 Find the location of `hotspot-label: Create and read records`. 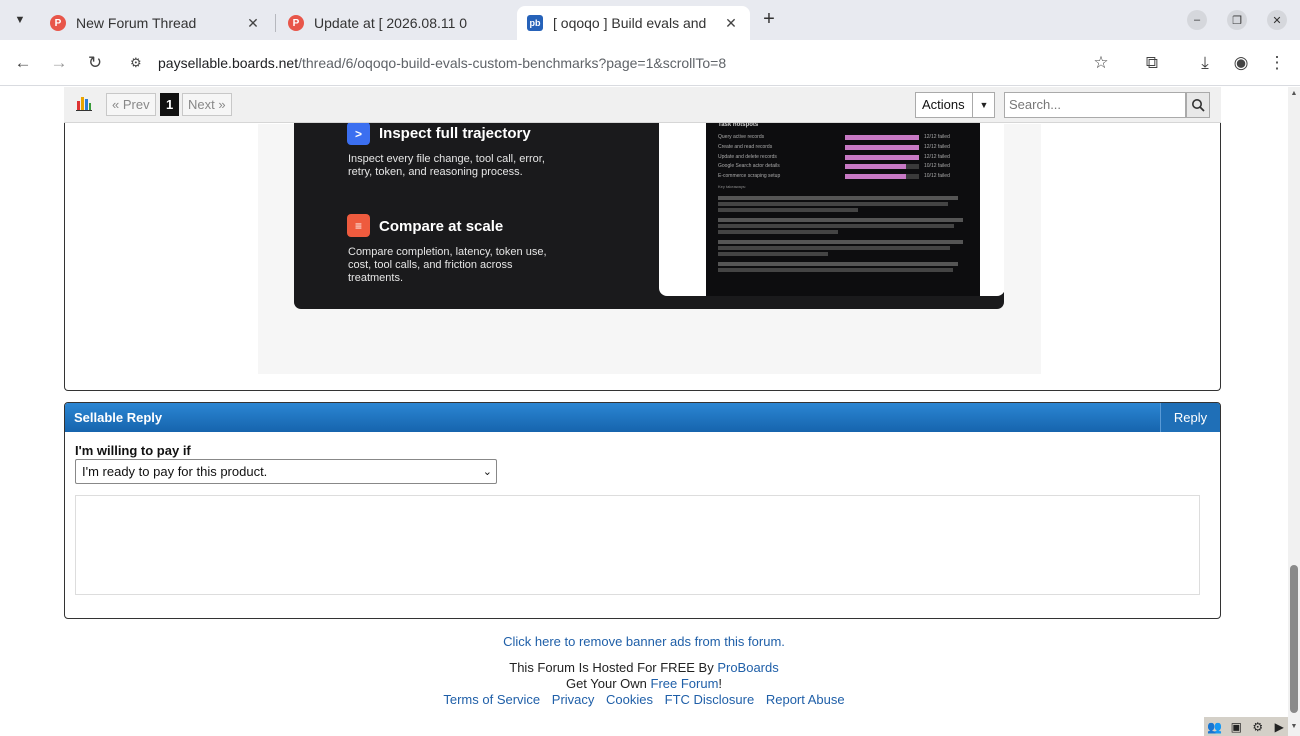

hotspot-label: Create and read records is located at coordinates (745, 147).